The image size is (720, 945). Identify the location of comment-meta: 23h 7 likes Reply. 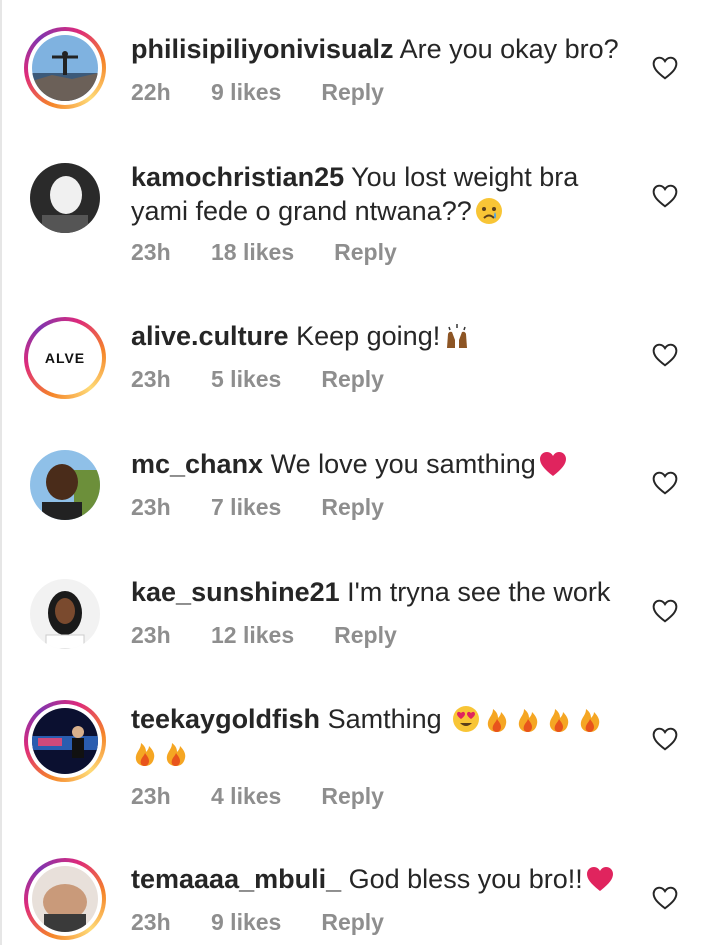
(257, 507).